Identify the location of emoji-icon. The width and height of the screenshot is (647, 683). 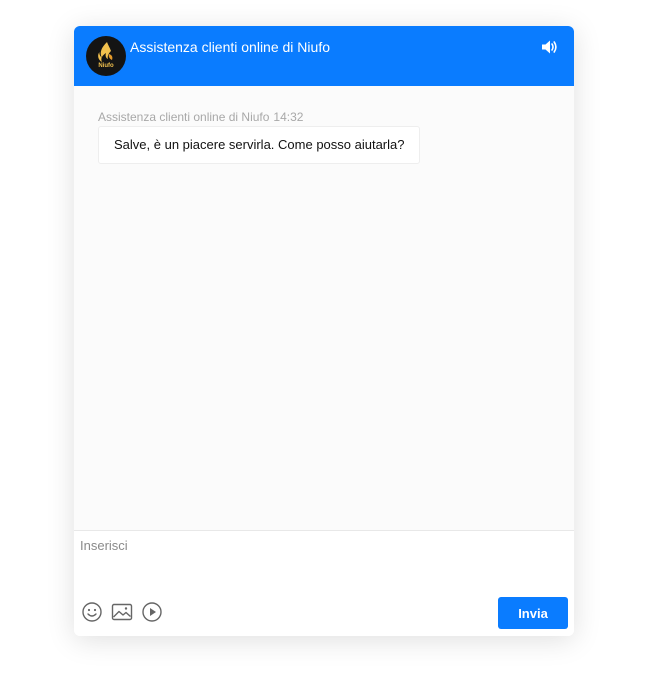
(92, 612).